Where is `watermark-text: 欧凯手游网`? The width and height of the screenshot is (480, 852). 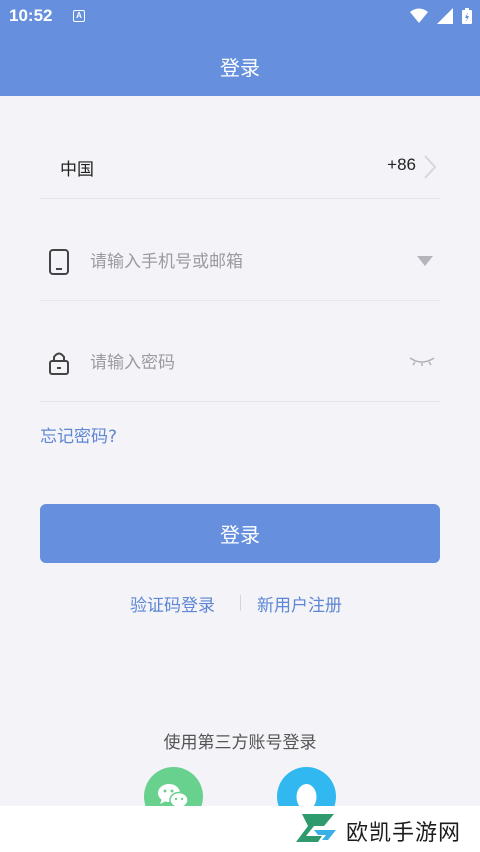 watermark-text: 欧凯手游网 is located at coordinates (404, 833).